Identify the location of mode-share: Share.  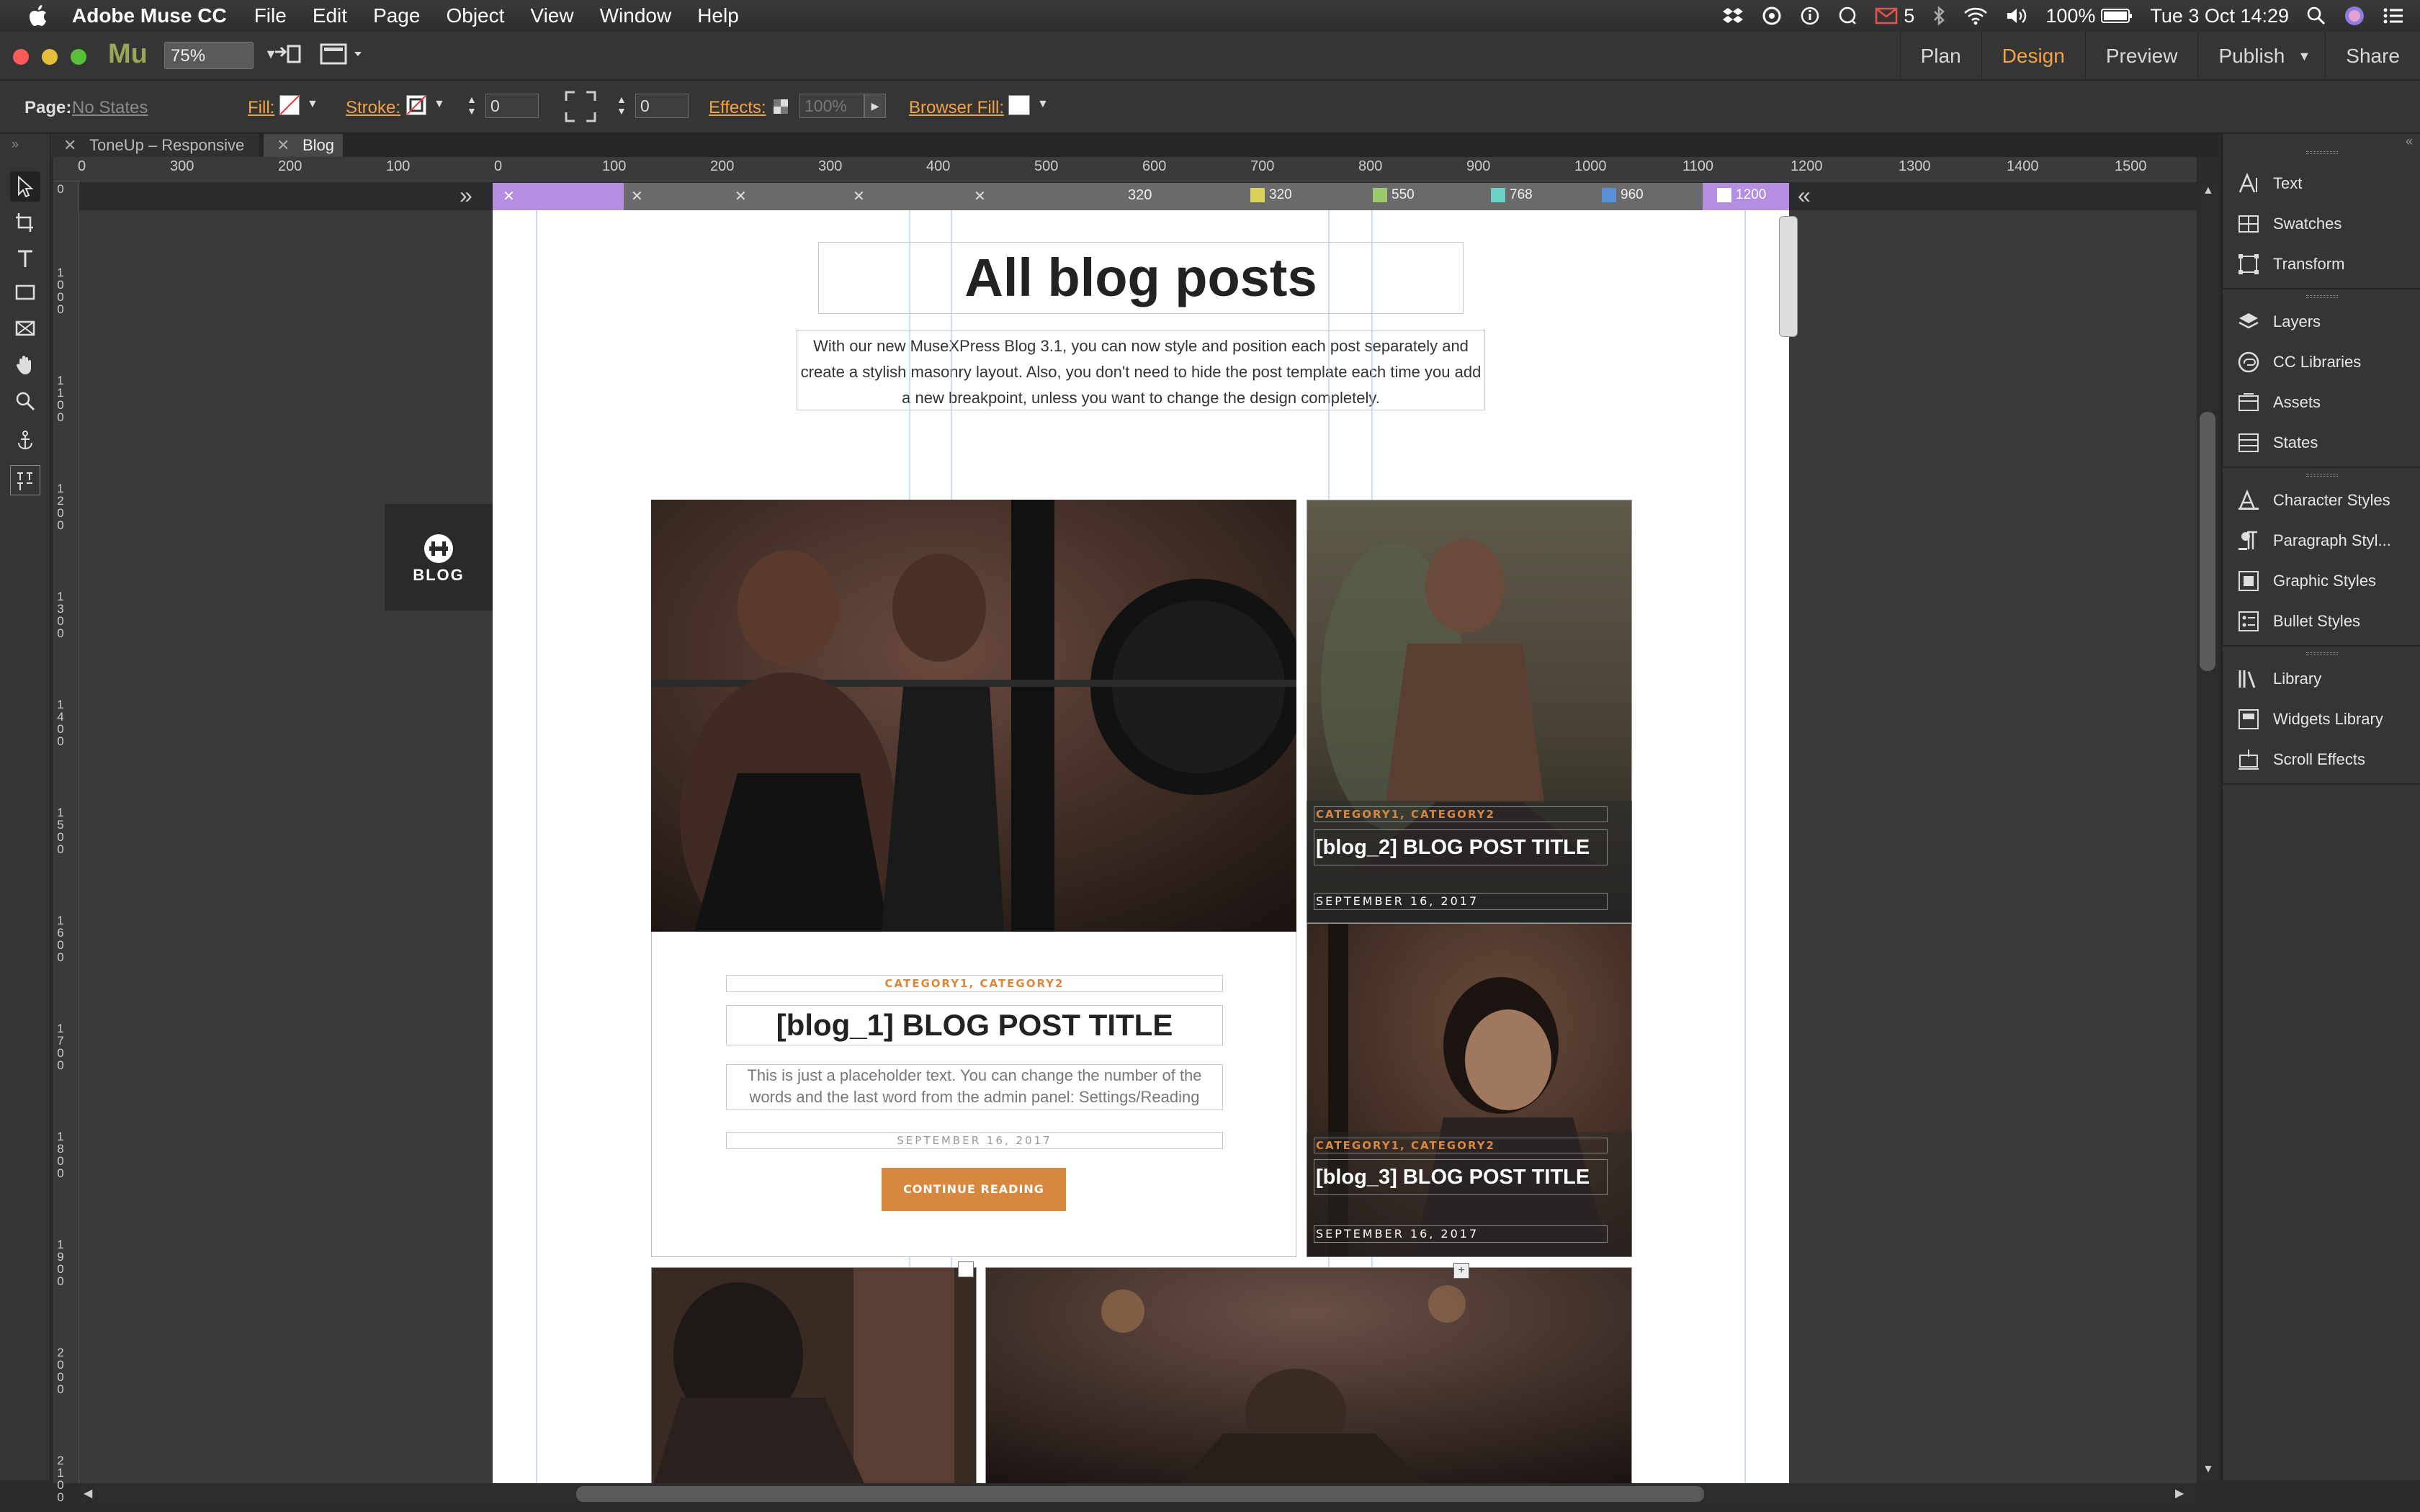
(2372, 56).